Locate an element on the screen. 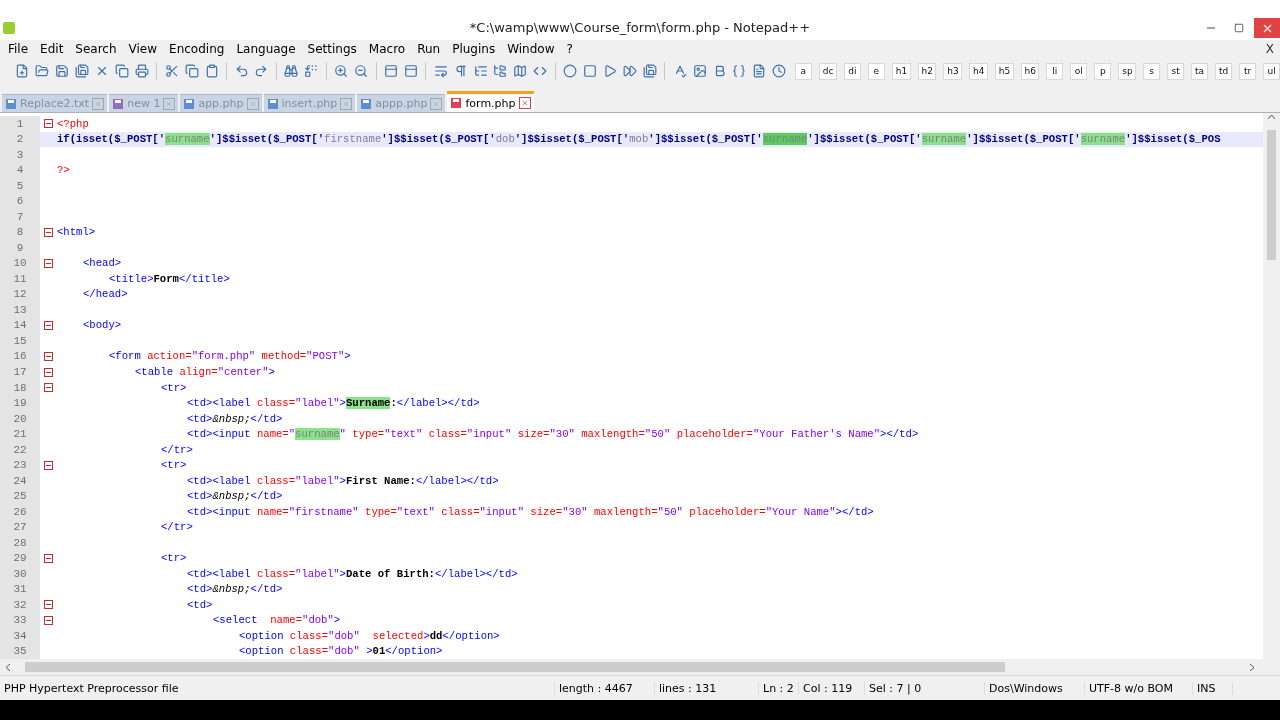 Image resolution: width=1280 pixels, height=720 pixels. record-icon is located at coordinates (570, 71).